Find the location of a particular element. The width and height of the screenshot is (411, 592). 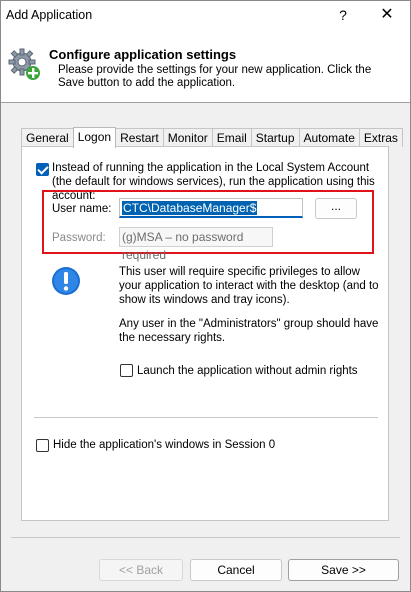

no-admin-checkbox is located at coordinates (126, 370).